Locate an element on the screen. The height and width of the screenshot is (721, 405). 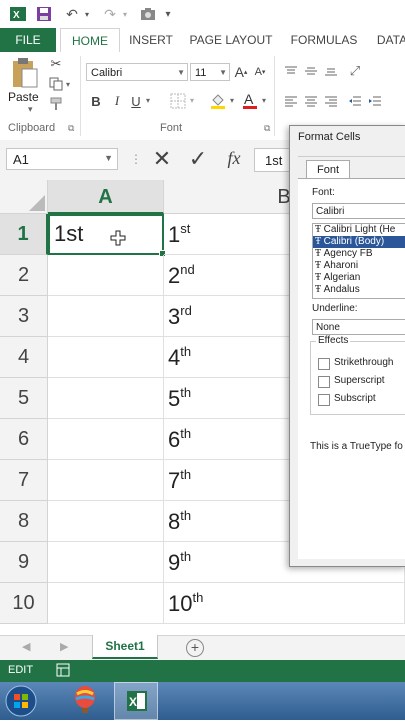
save-icon is located at coordinates (44, 14).